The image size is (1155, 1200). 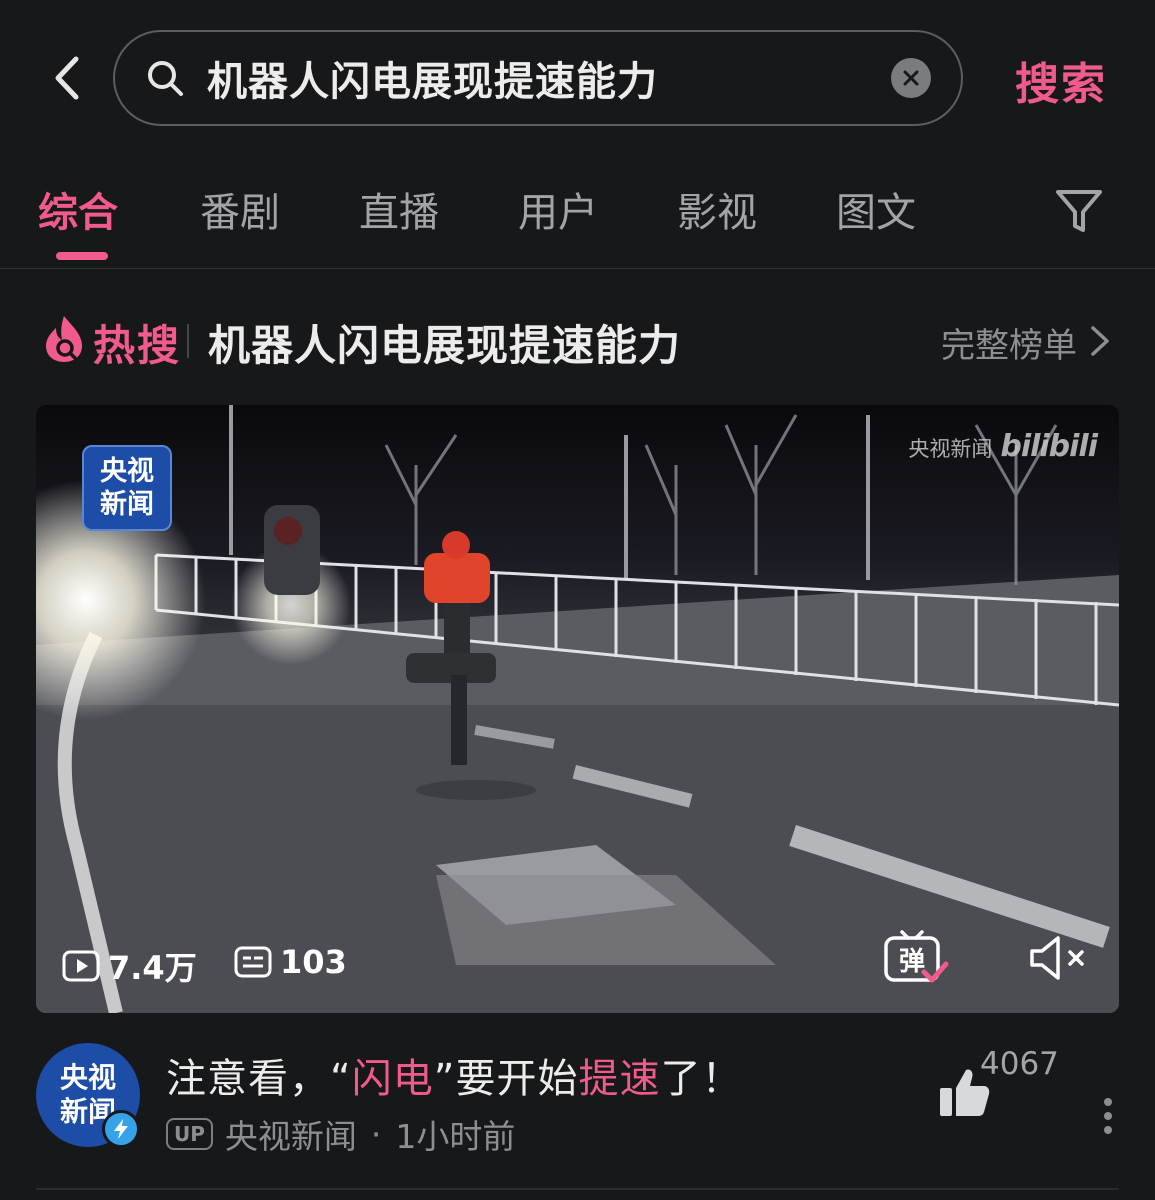 I want to click on filter-button, so click(x=1079, y=211).